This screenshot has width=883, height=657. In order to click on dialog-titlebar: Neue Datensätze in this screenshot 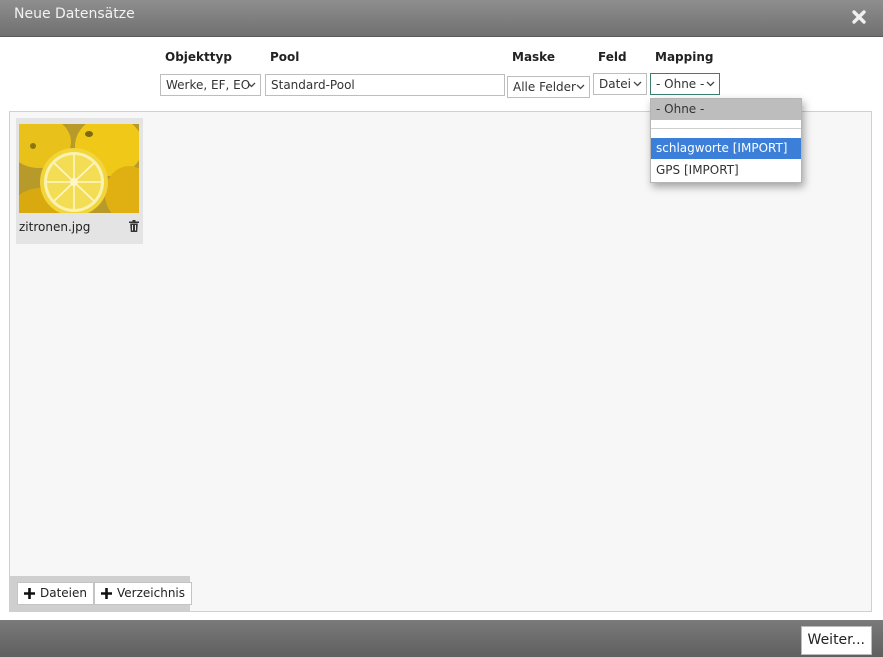, I will do `click(441, 18)`.